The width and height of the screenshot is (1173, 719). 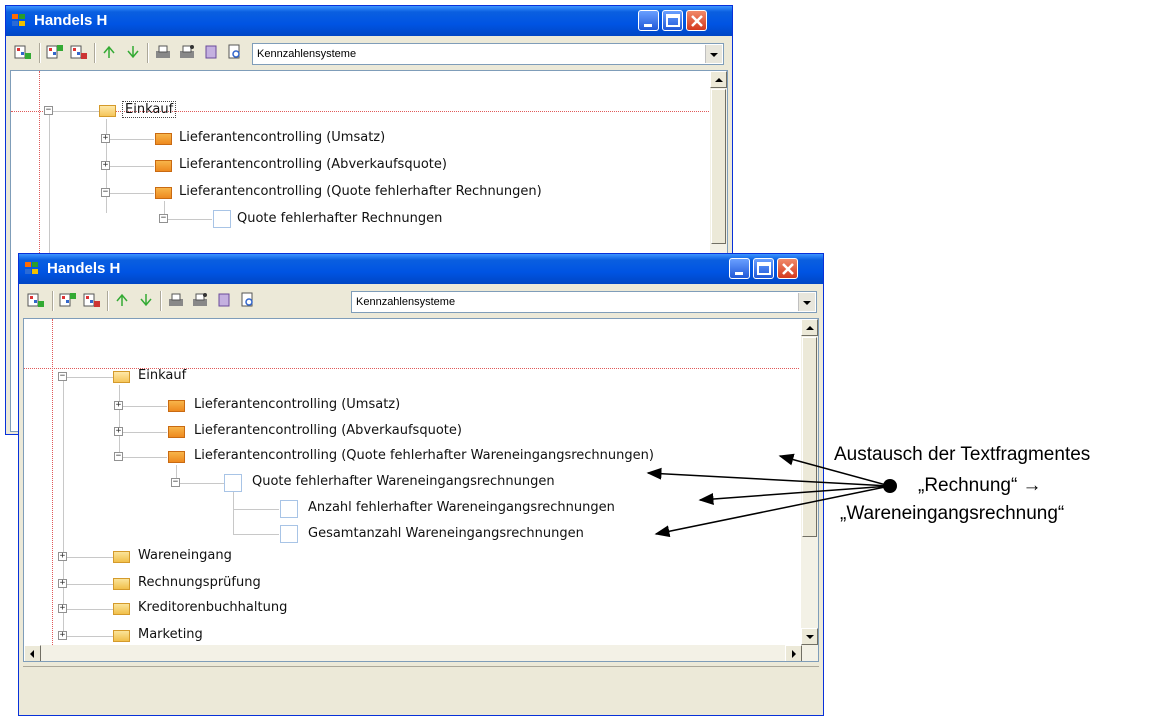 I want to click on horizontal-scrollbar, so click(x=421, y=653).